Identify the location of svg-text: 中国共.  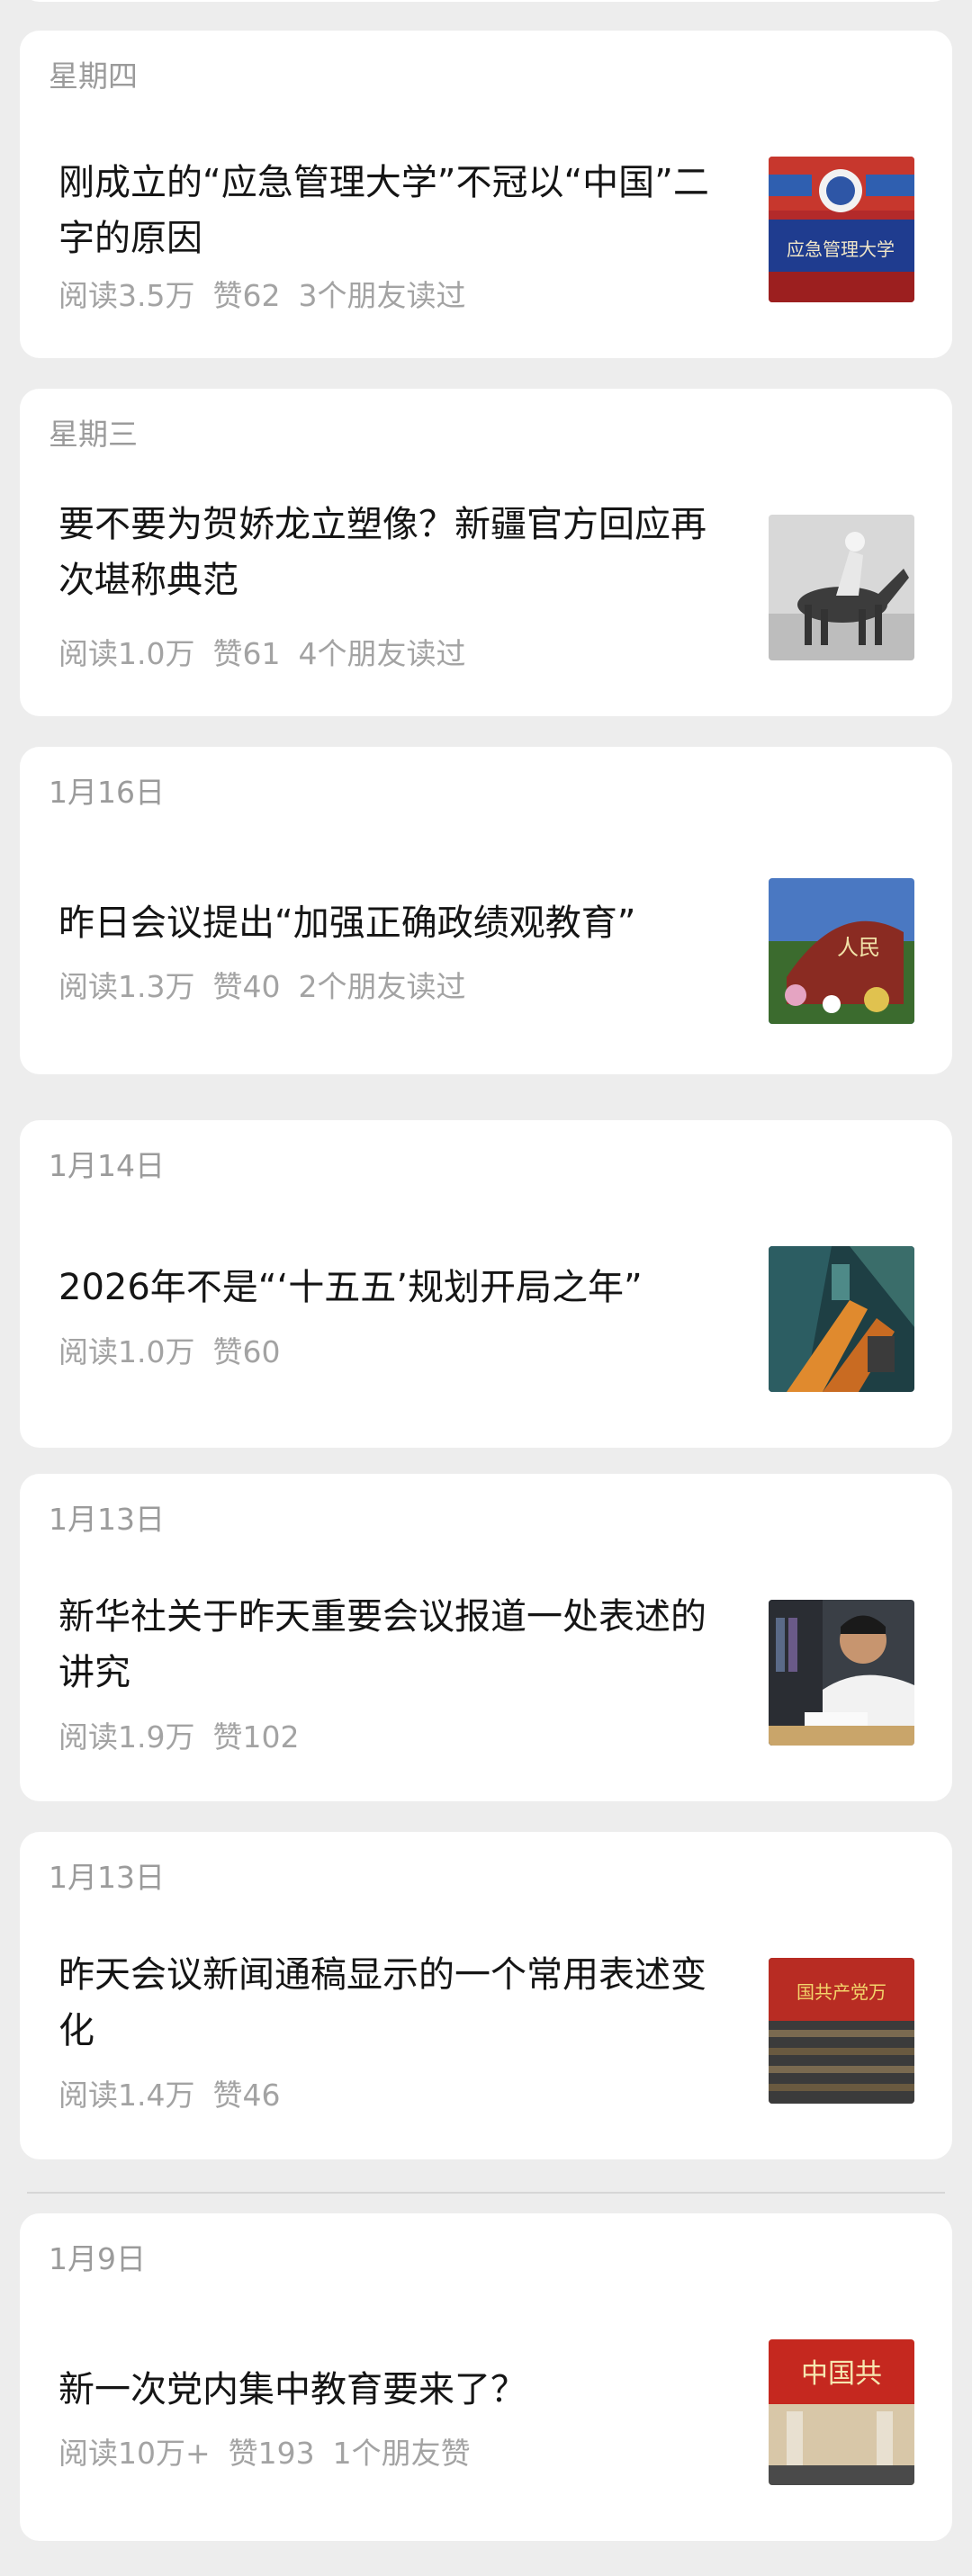
(841, 2374).